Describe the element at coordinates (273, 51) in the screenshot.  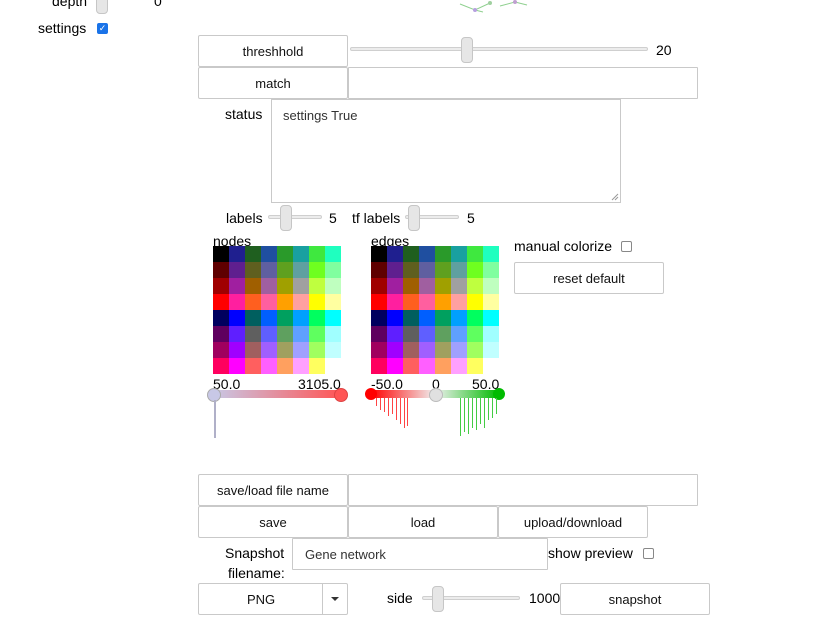
I see `threshold-button: threshhold` at that location.